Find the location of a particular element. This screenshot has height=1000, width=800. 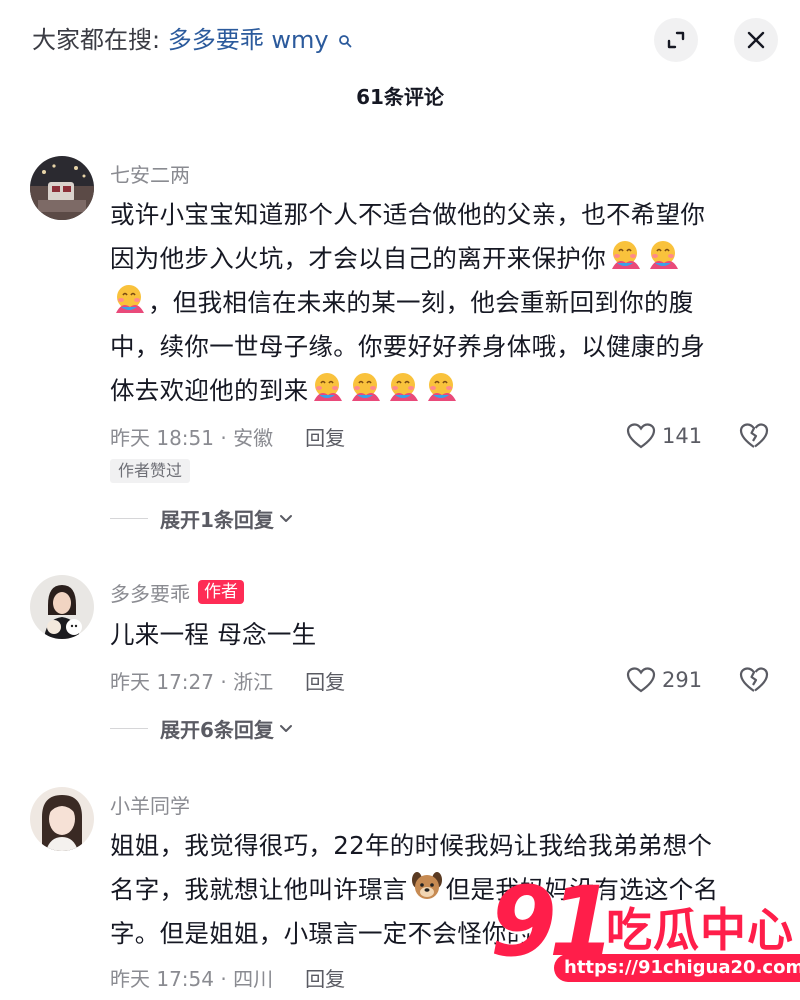

watermark-logo: 91 吃瓜中心 https://91chigua20.com is located at coordinates (645, 931).